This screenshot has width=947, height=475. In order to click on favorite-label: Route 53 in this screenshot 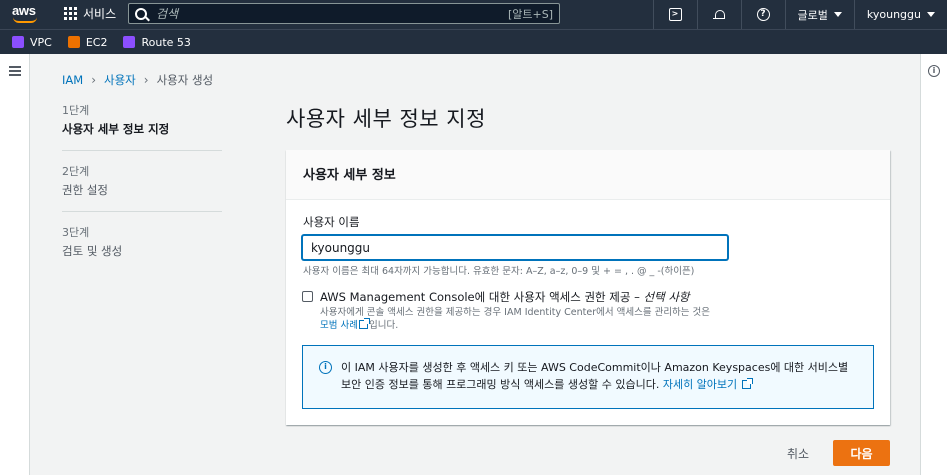, I will do `click(166, 42)`.